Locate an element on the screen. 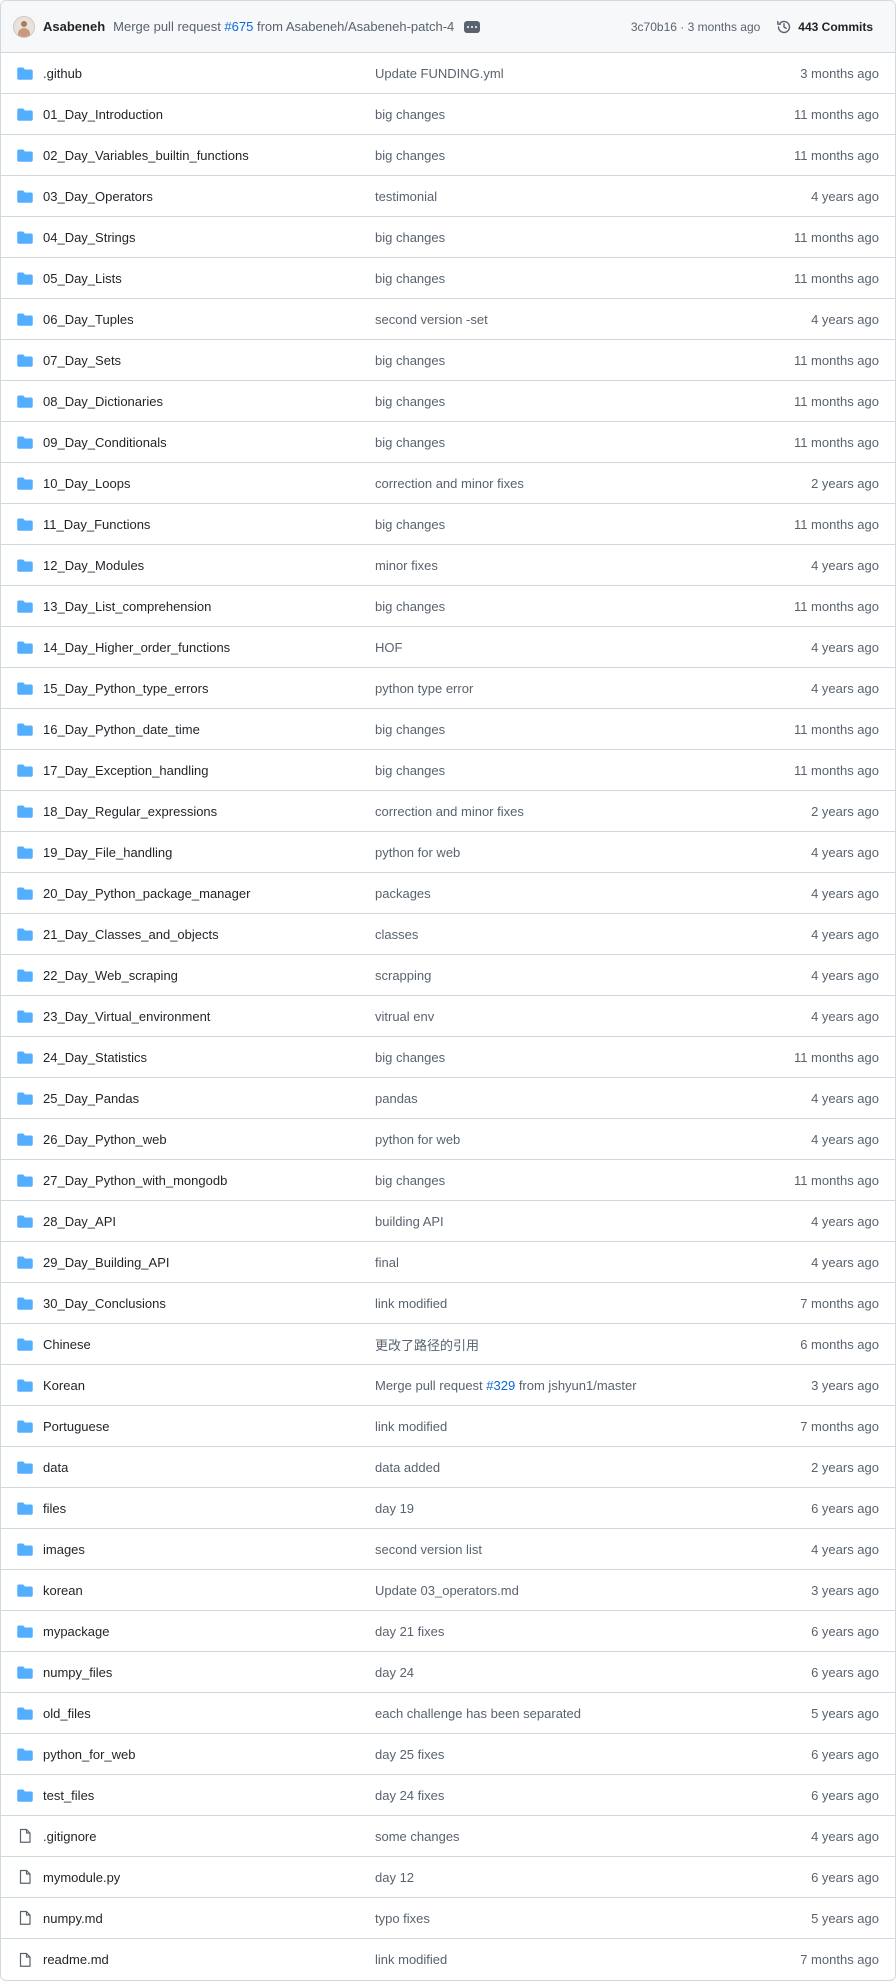 Image resolution: width=896 pixels, height=1981 pixels. file-name-link: Korean is located at coordinates (209, 1385).